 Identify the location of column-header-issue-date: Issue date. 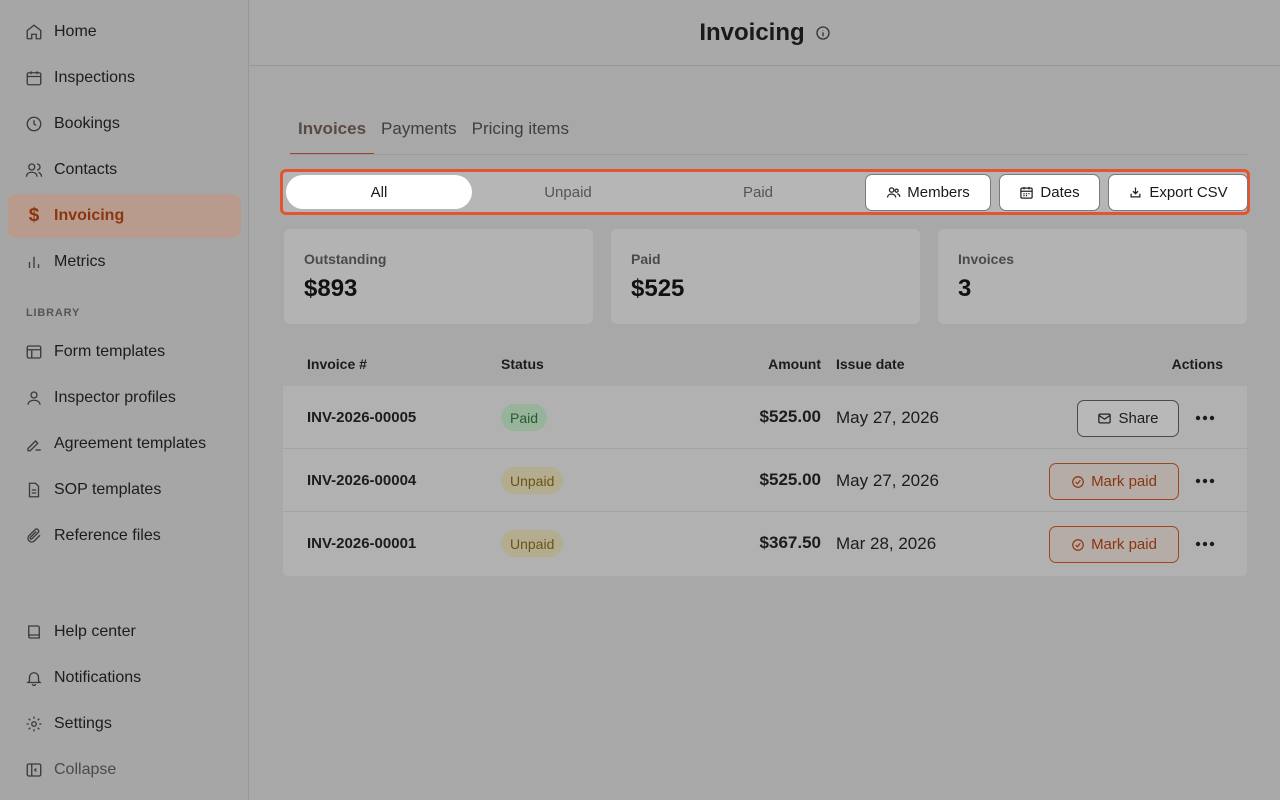
(870, 364).